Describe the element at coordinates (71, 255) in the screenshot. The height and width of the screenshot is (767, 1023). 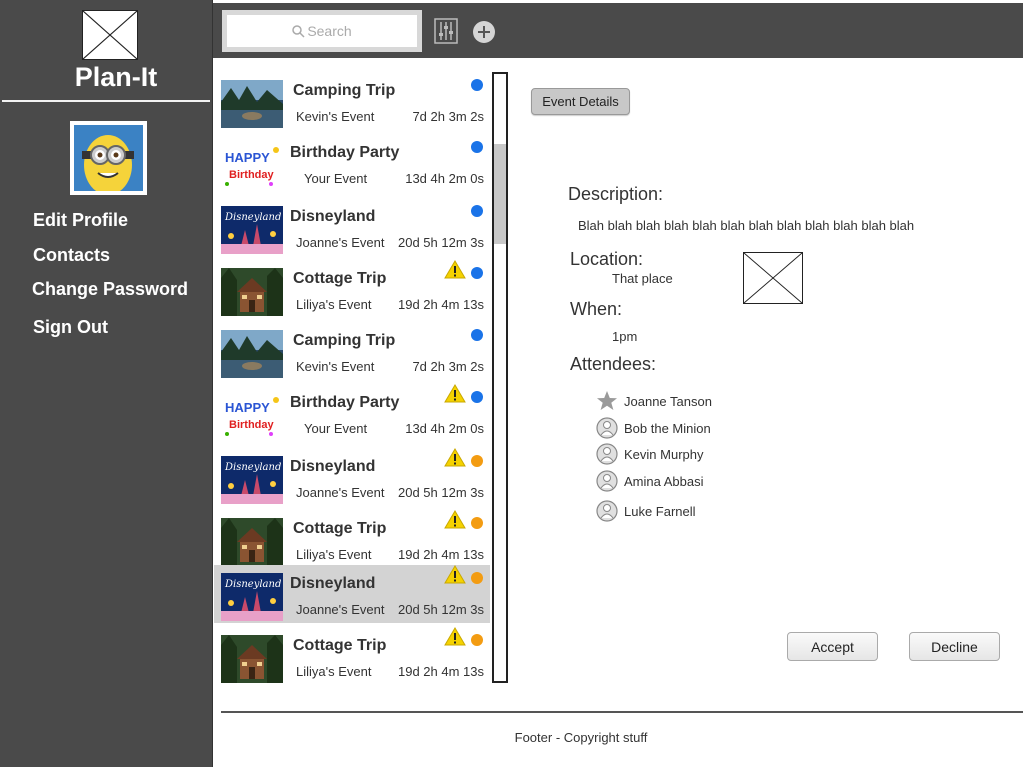
I see `sidebar-item-contacts: Contacts` at that location.